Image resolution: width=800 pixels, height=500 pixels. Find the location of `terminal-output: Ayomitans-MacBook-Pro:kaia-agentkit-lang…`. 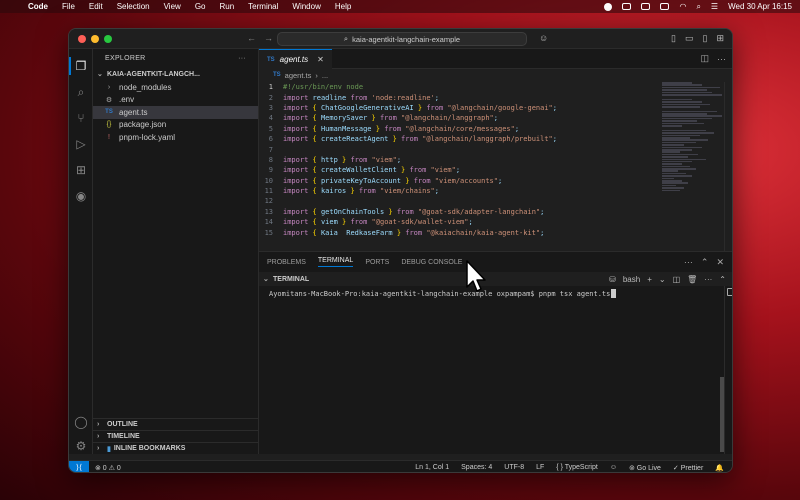

terminal-output: Ayomitans-MacBook-Pro:kaia-agentkit-lang… is located at coordinates (495, 293).